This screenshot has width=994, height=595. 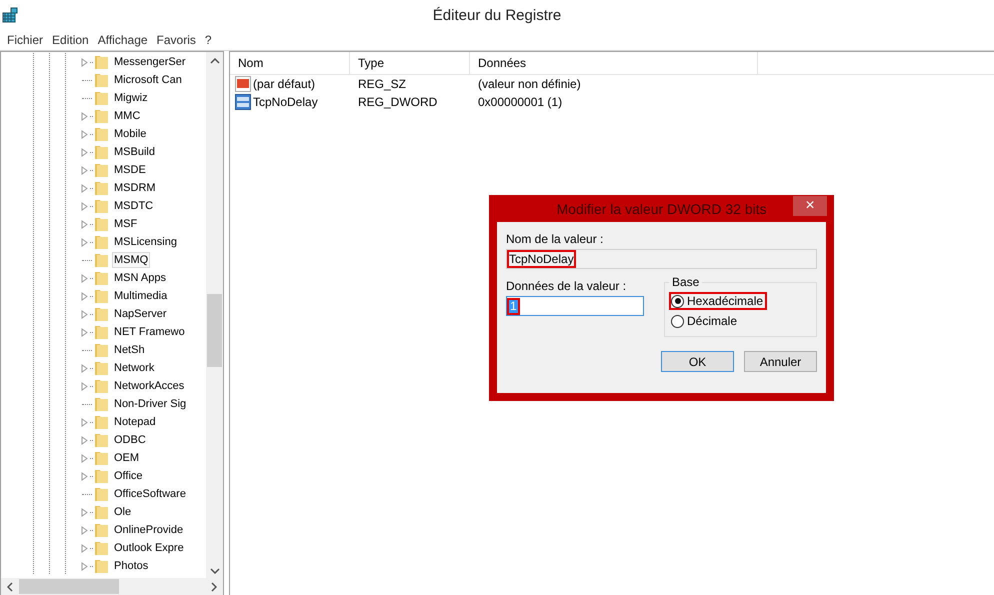 What do you see at coordinates (178, 40) in the screenshot?
I see `menu-item: Favoris` at bounding box center [178, 40].